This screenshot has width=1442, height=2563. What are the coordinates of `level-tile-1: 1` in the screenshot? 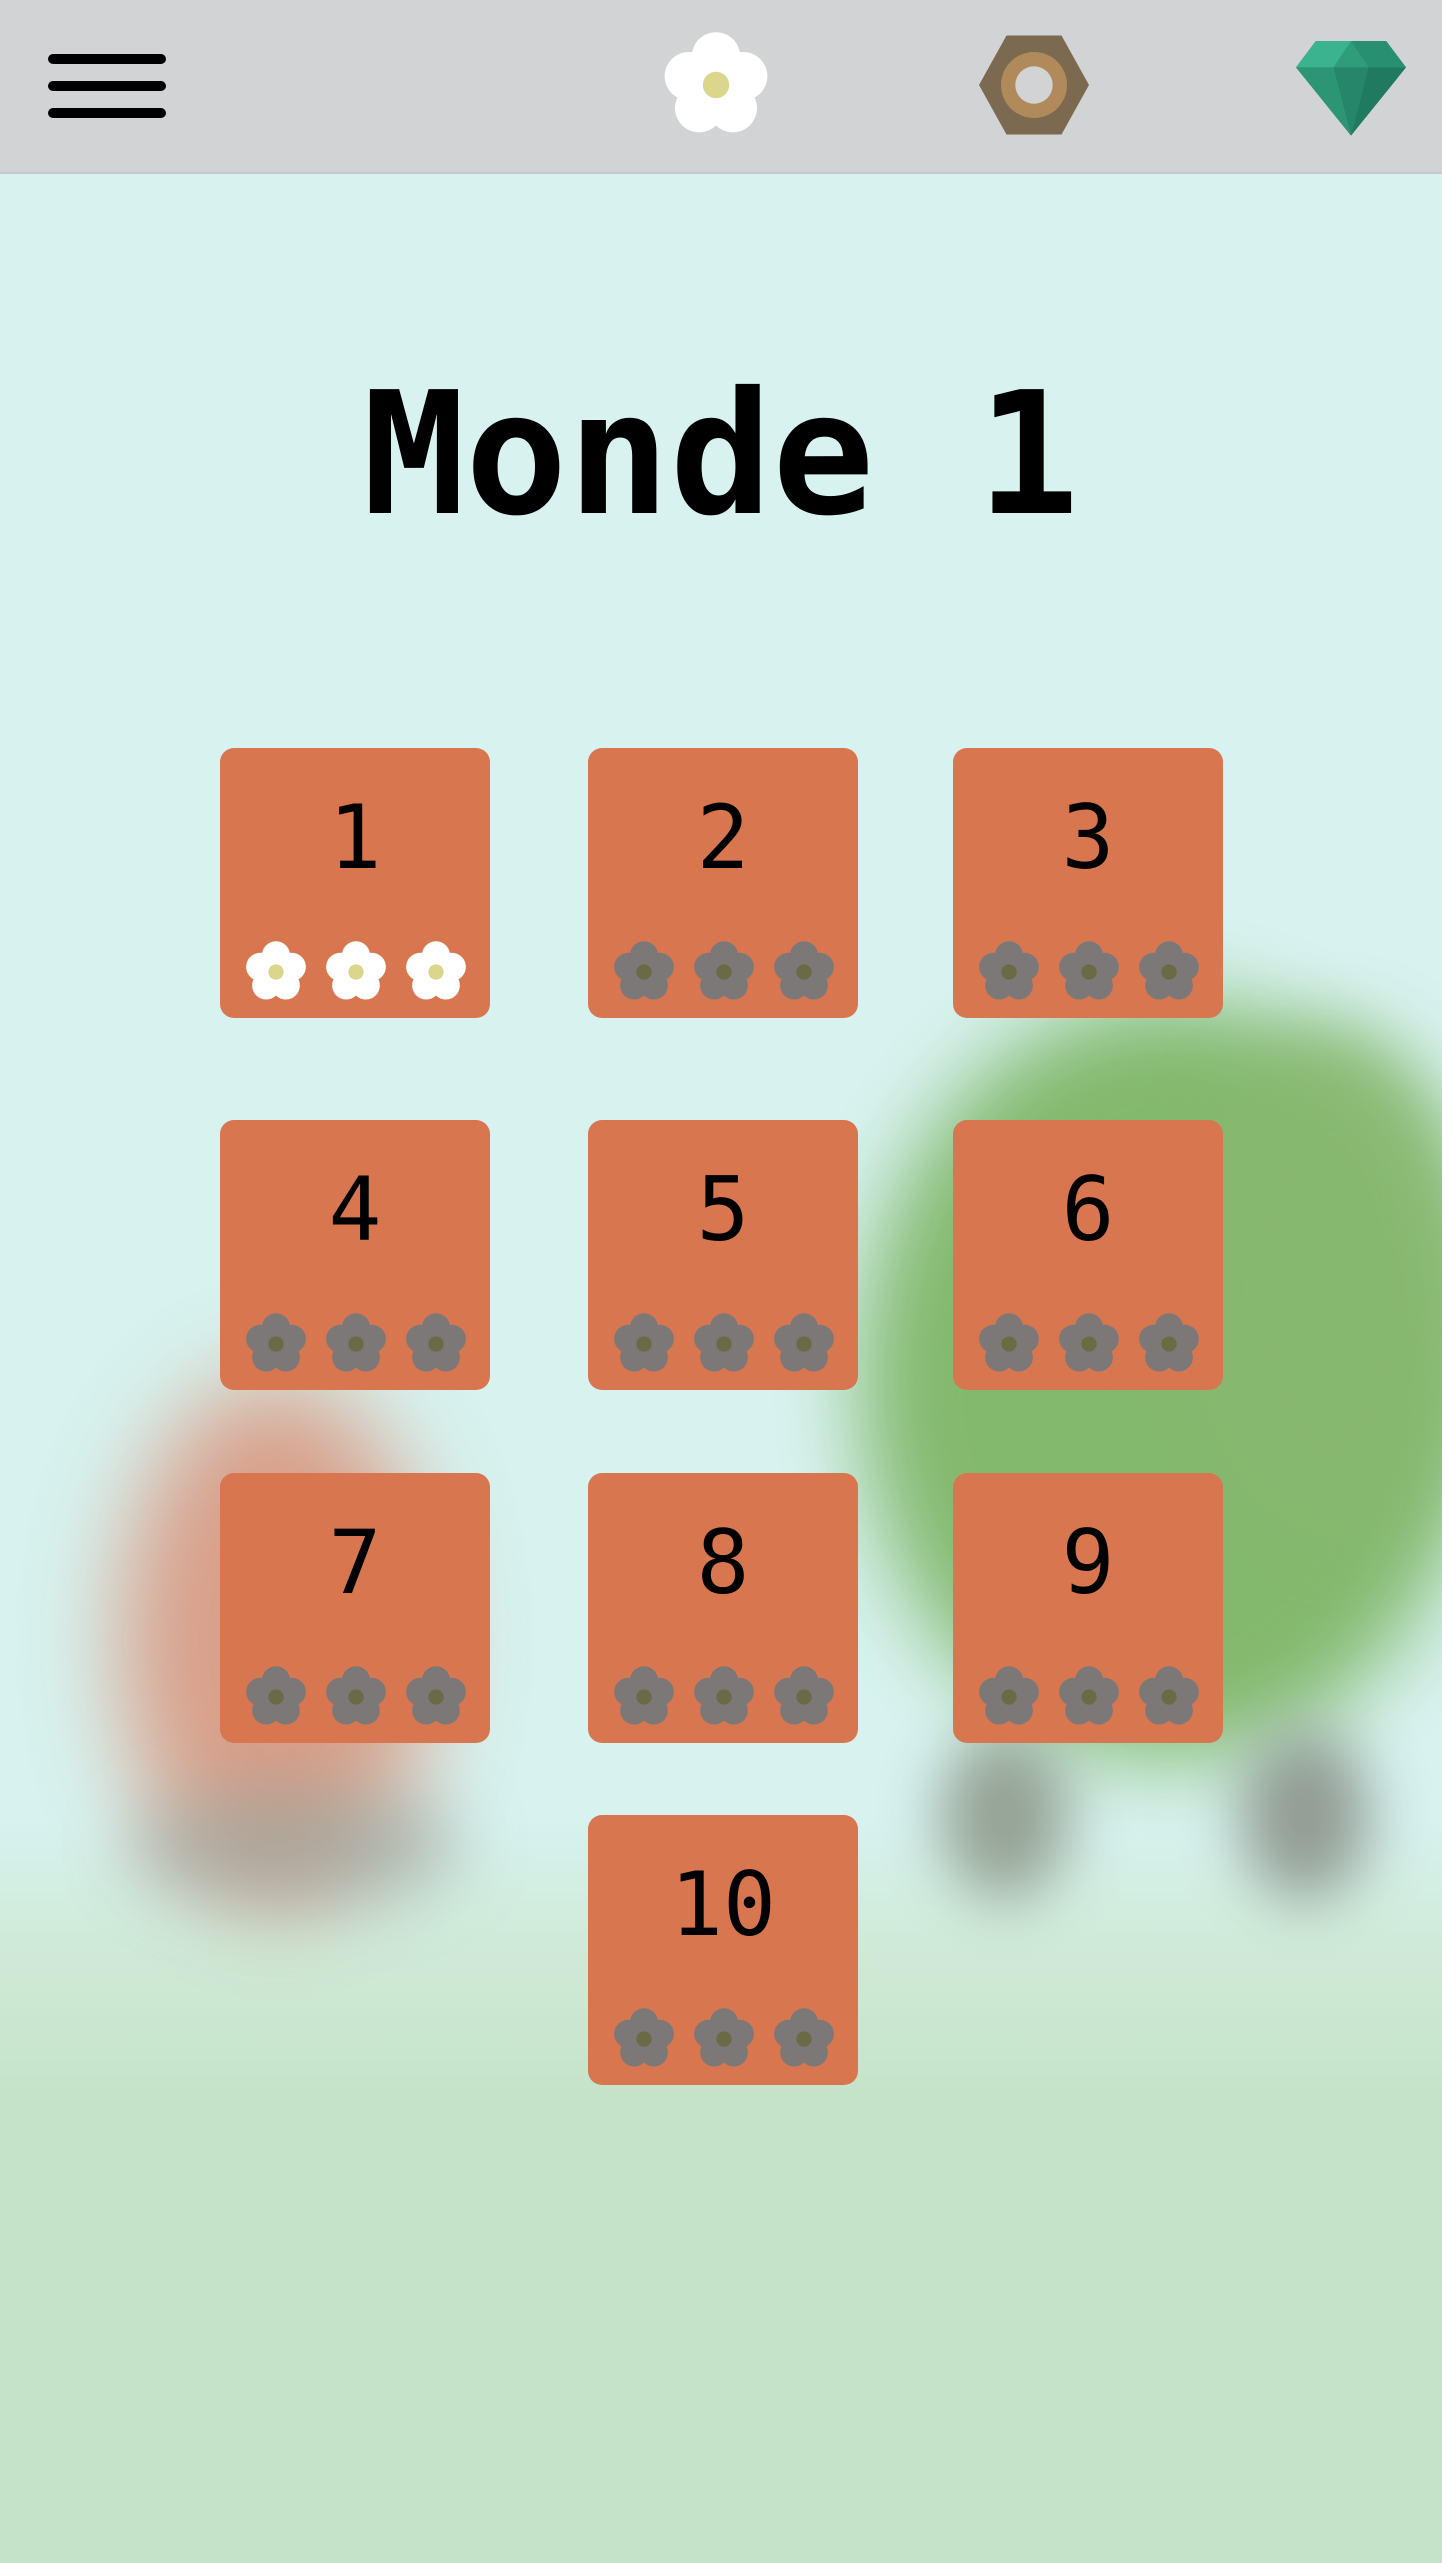 It's located at (355, 883).